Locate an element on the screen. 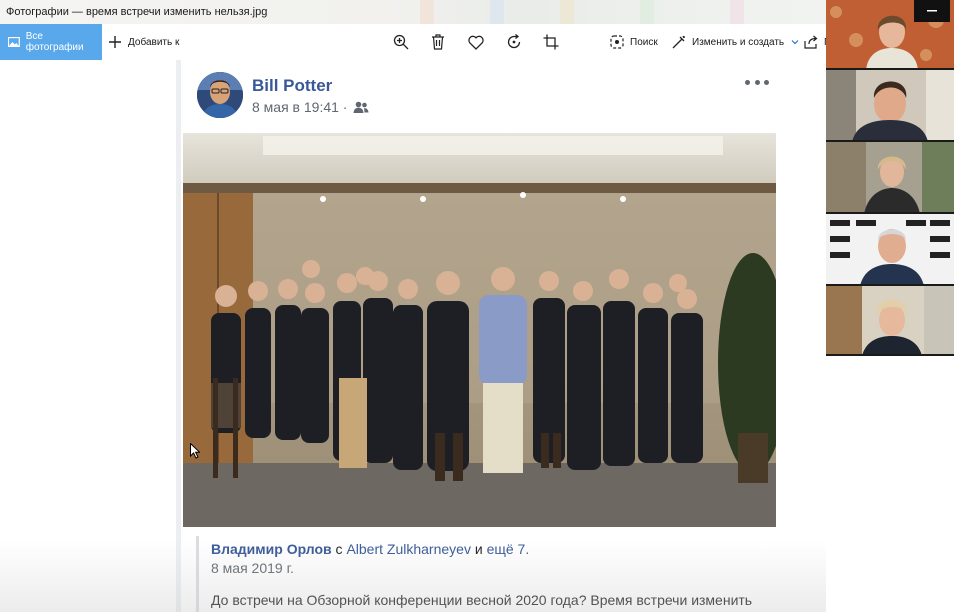 The height and width of the screenshot is (612, 954). edit-create-button: Изменить и создать is located at coordinates (736, 42).